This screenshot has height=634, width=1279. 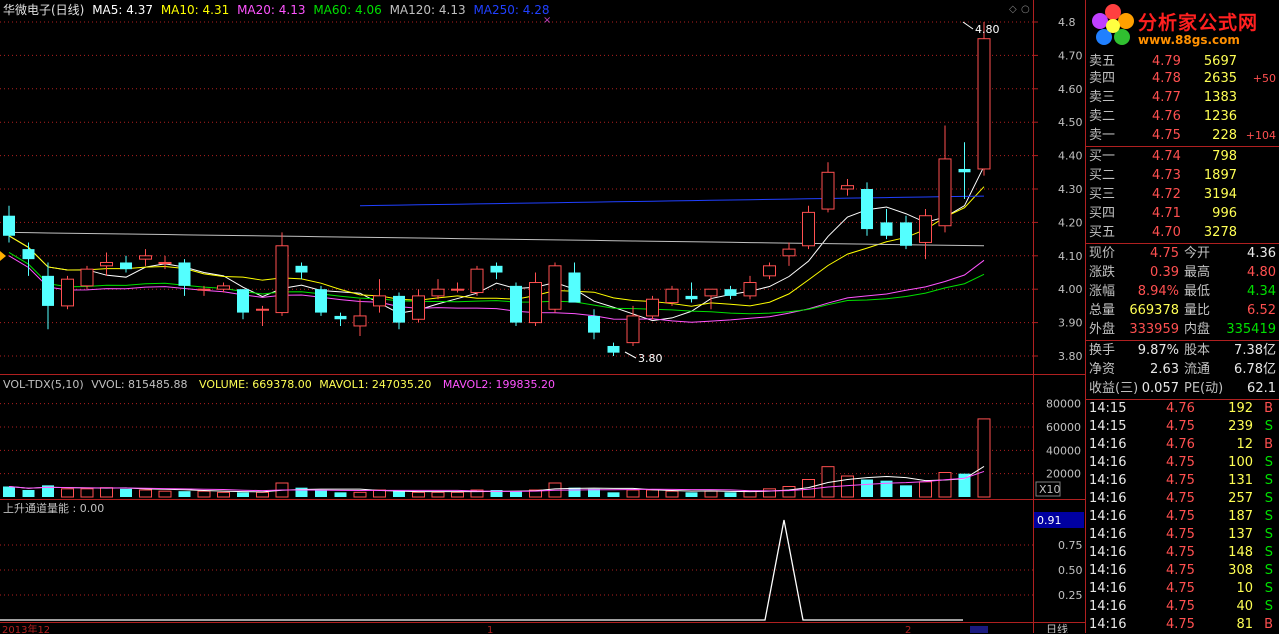 What do you see at coordinates (1255, 350) in the screenshot?
I see `shares-value: 7.38亿` at bounding box center [1255, 350].